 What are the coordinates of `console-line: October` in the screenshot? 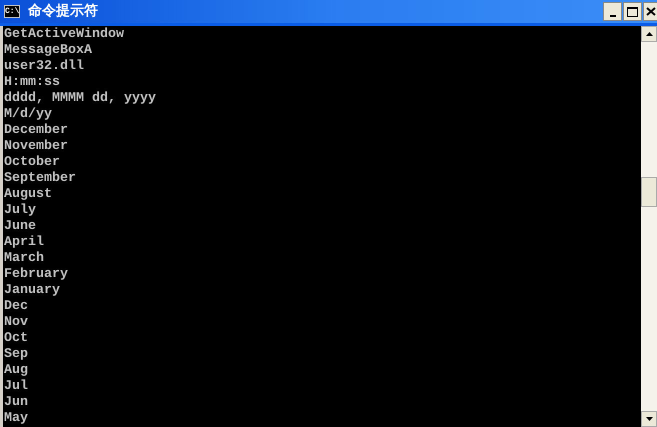 It's located at (32, 163).